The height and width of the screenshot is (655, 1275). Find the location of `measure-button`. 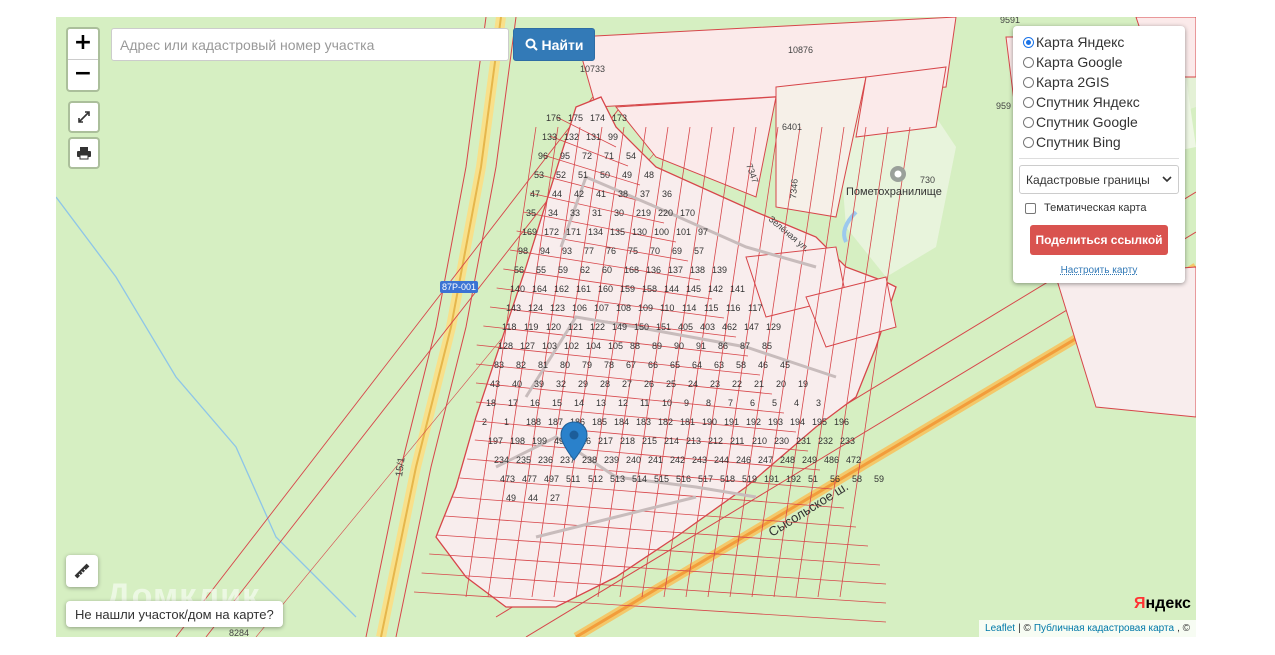

measure-button is located at coordinates (82, 571).